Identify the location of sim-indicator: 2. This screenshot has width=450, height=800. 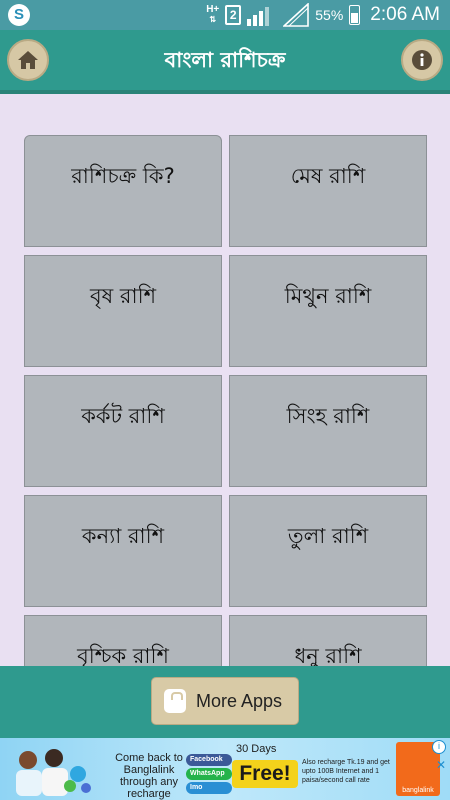
(233, 15).